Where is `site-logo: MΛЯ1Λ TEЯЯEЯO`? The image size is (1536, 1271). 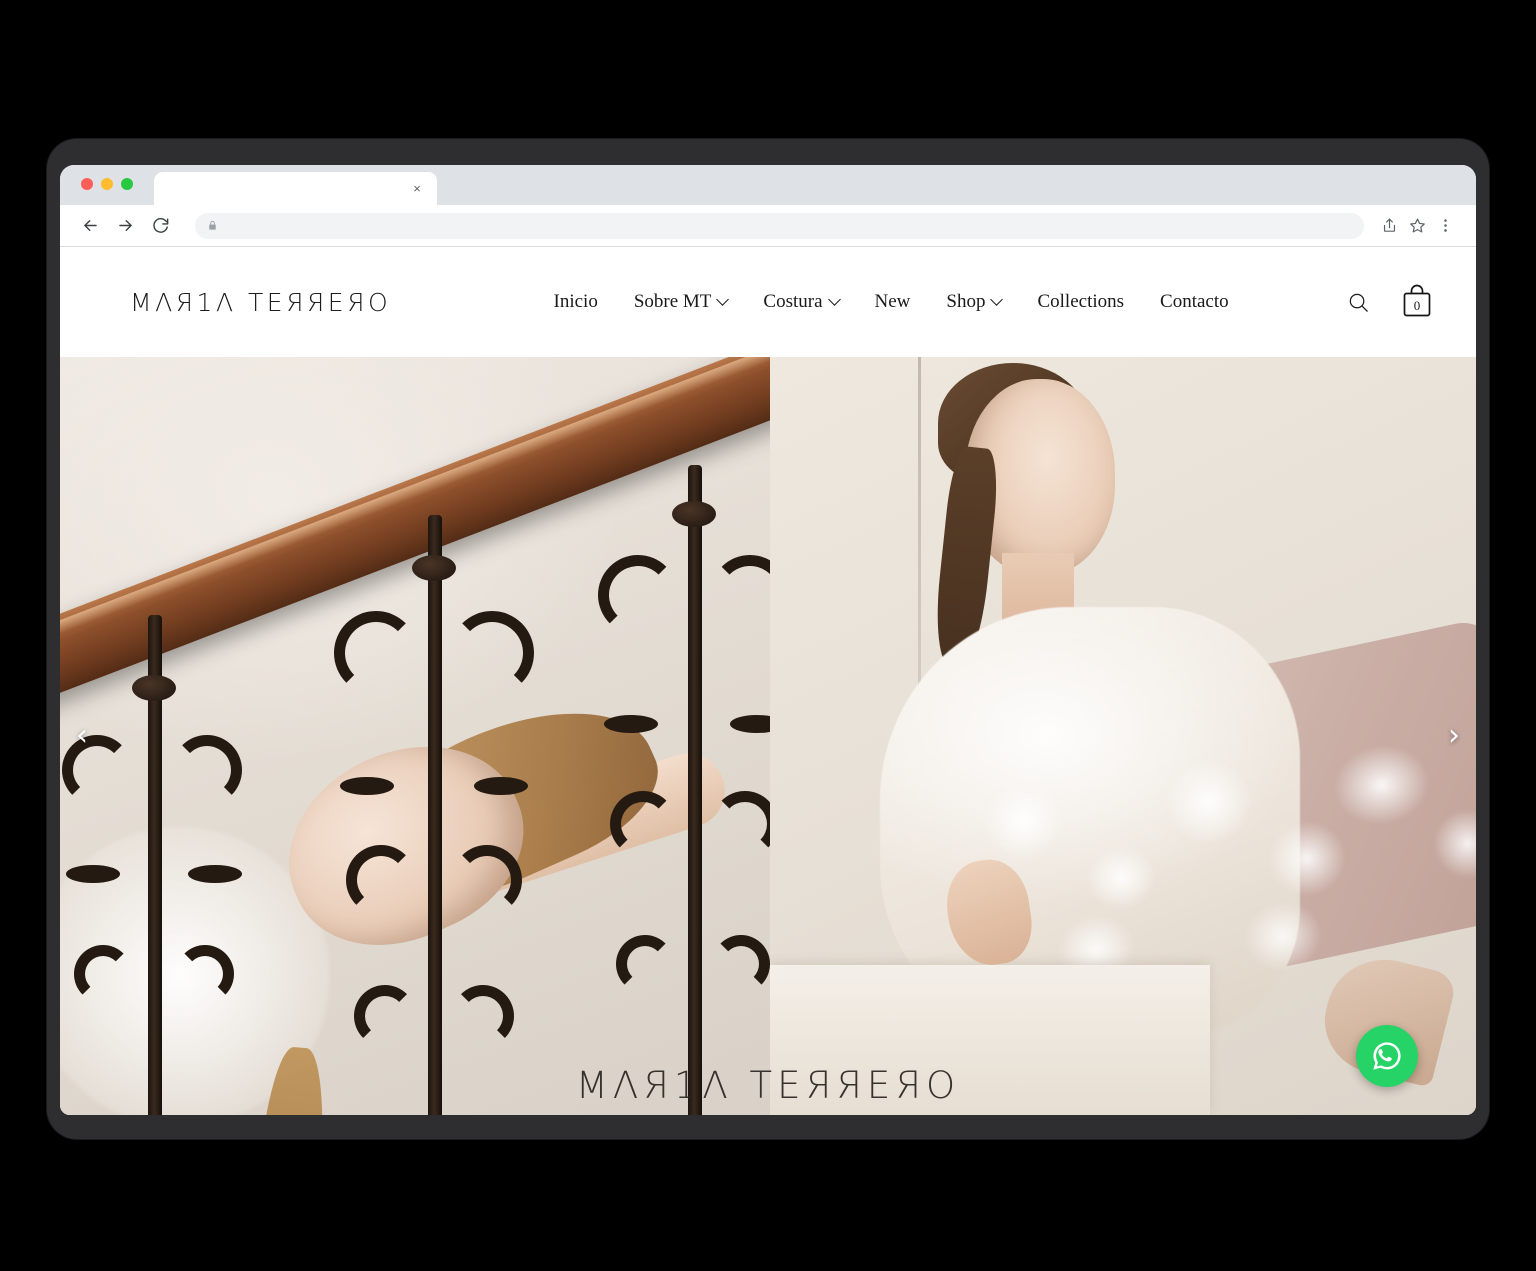 site-logo: MΛЯ1Λ TEЯЯEЯO is located at coordinates (260, 302).